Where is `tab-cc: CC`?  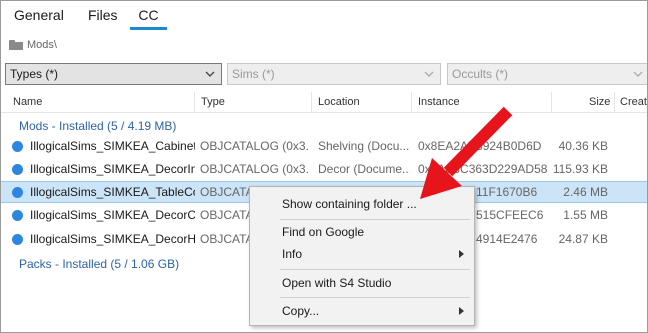 tab-cc: CC is located at coordinates (148, 18).